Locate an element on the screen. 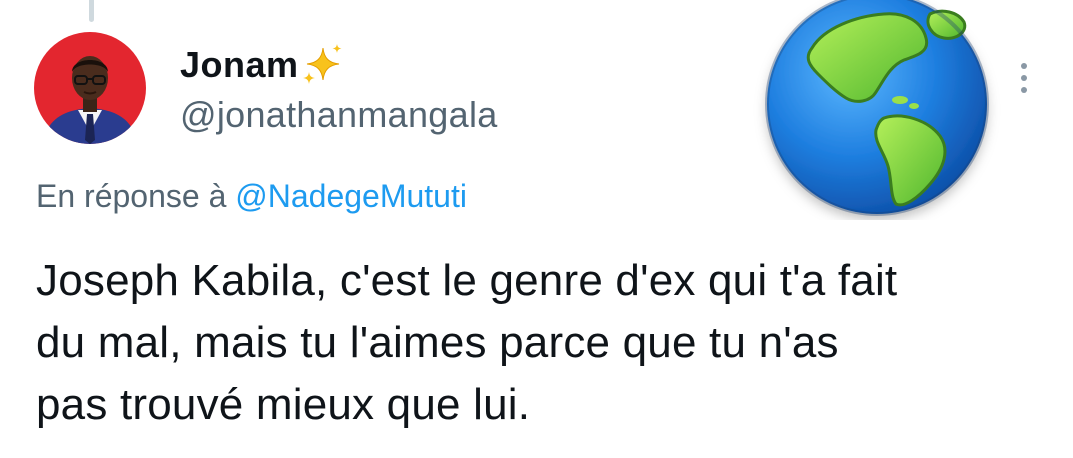 The width and height of the screenshot is (1073, 458). sparkles-icon is located at coordinates (324, 65).